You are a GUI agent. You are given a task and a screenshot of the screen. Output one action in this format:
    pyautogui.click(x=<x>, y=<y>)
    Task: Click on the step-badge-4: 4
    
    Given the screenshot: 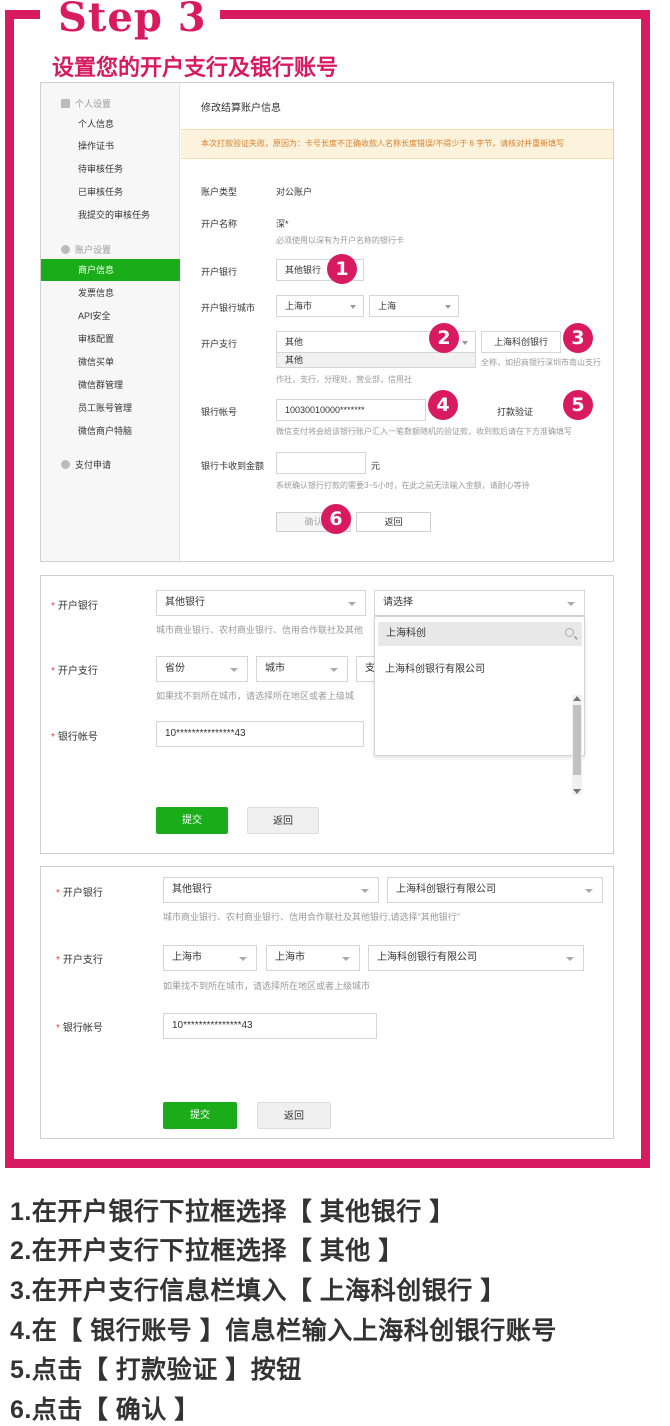 What is the action you would take?
    pyautogui.click(x=443, y=405)
    